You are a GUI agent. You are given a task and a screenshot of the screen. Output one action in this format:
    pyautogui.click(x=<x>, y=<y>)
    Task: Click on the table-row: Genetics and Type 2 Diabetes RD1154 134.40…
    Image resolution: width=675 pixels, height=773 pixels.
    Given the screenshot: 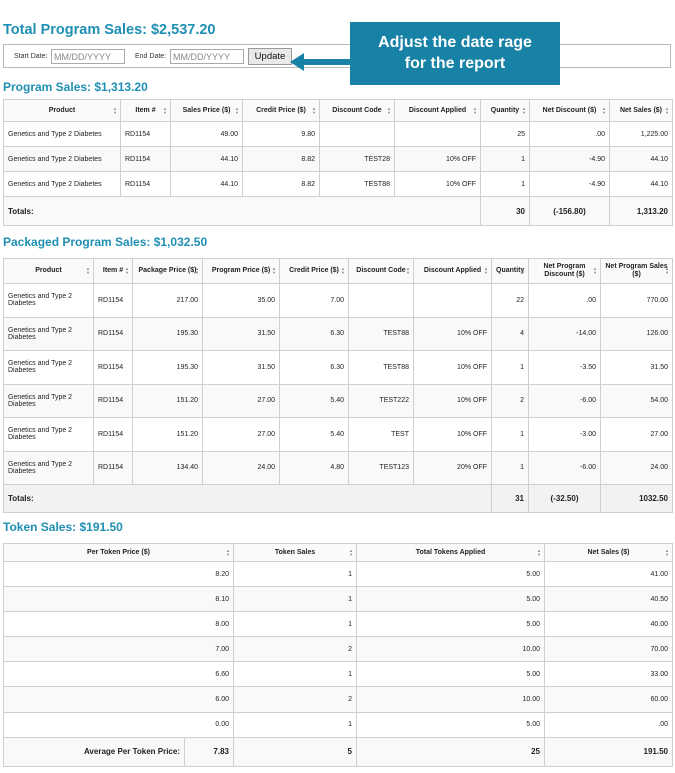 What is the action you would take?
    pyautogui.click(x=338, y=467)
    